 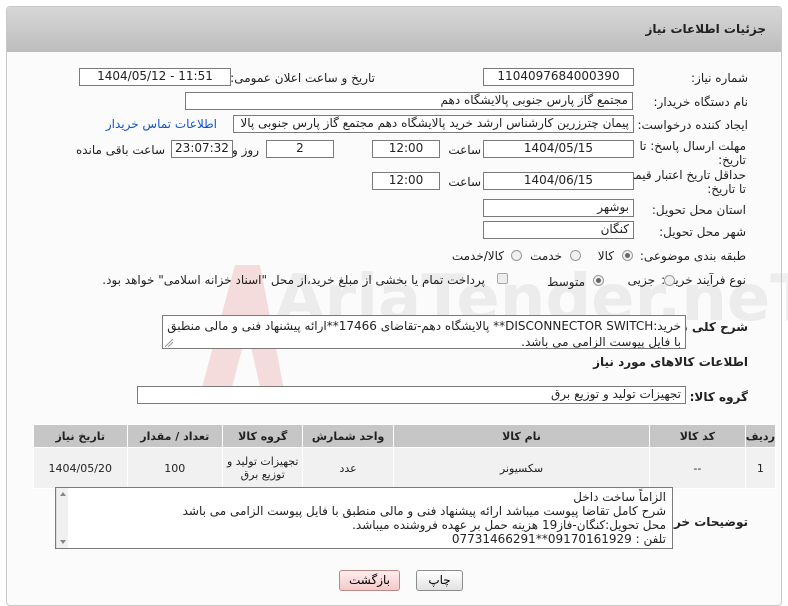 I want to click on buyer-contact-link: اطلاعات تماس خریدار, so click(x=161, y=124).